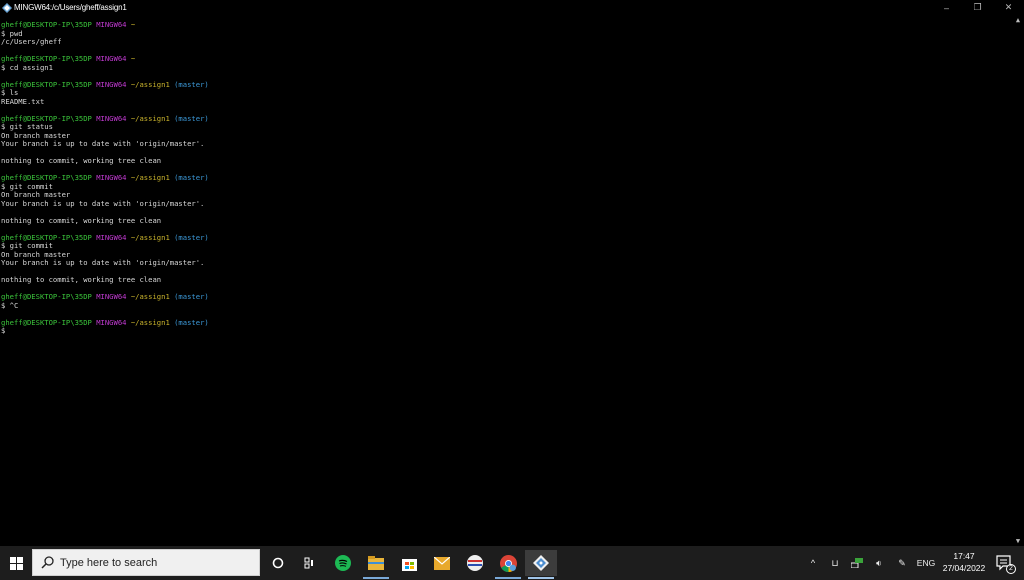 This screenshot has width=1024, height=580. What do you see at coordinates (512, 7) in the screenshot?
I see `title-bar: MINGW64:/c/Users/gheff/assign1 – ❐ ✕` at bounding box center [512, 7].